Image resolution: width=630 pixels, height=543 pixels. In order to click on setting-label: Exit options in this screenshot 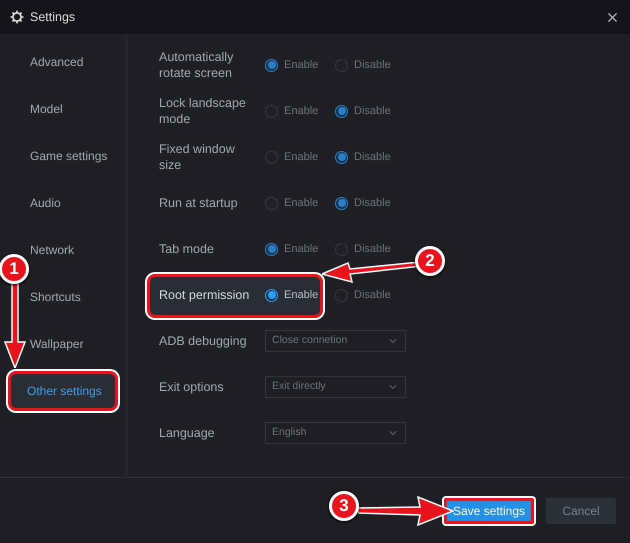, I will do `click(192, 387)`.